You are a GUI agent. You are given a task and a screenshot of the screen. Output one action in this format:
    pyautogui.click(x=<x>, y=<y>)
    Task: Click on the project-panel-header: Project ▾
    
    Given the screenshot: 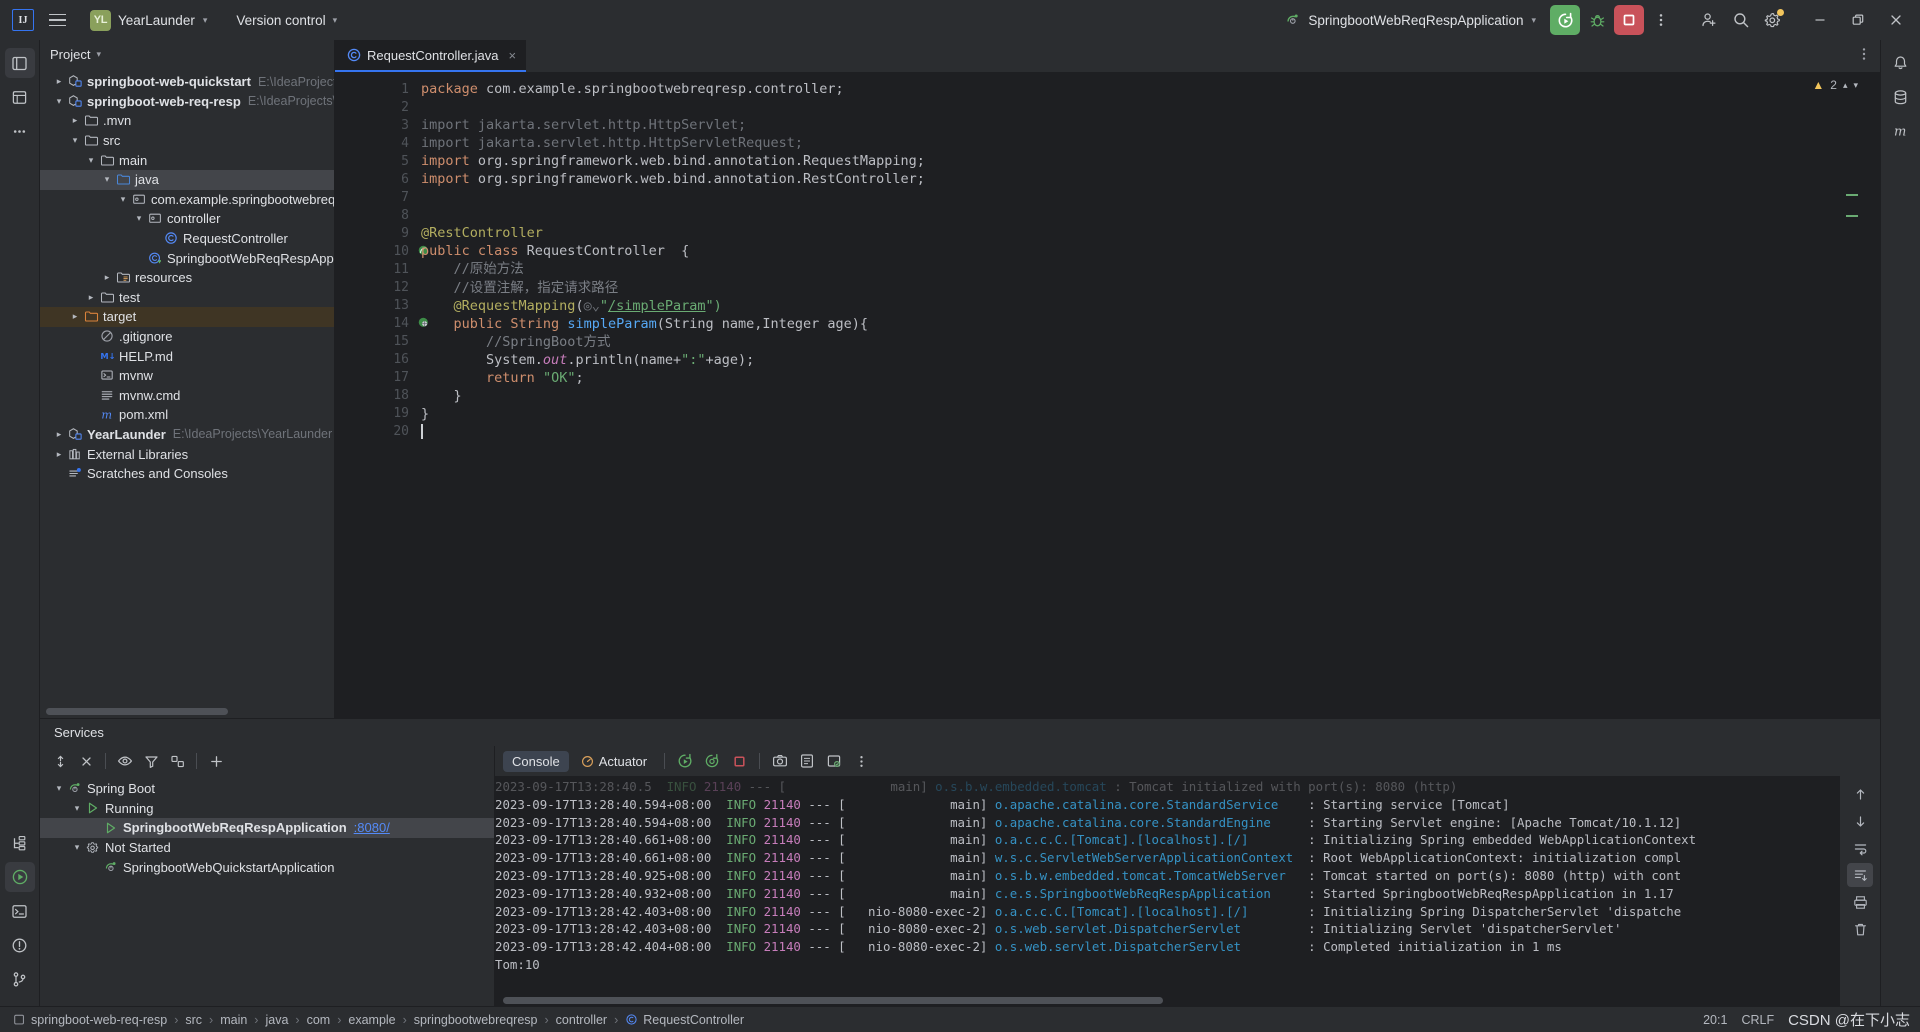 What is the action you would take?
    pyautogui.click(x=187, y=54)
    